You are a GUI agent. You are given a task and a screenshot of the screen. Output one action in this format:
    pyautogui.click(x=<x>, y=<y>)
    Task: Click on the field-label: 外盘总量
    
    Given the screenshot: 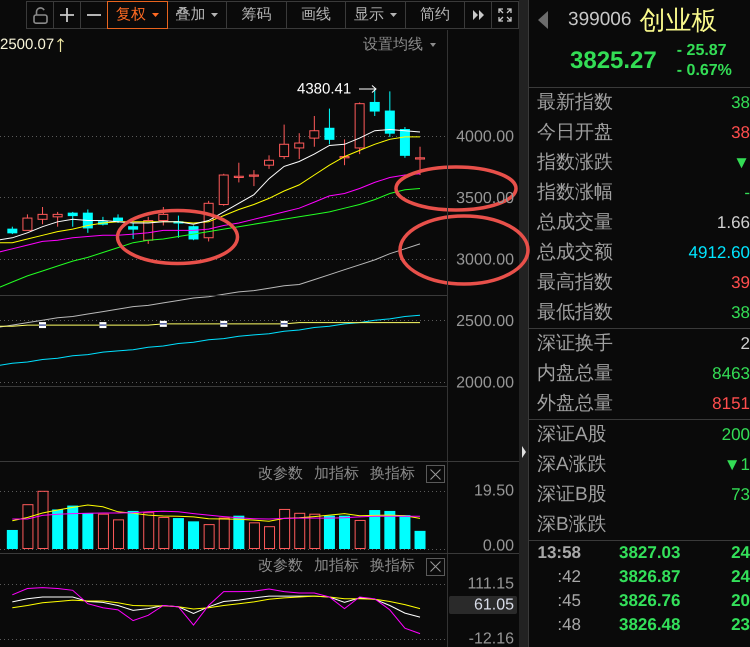 What is the action you would take?
    pyautogui.click(x=575, y=404)
    